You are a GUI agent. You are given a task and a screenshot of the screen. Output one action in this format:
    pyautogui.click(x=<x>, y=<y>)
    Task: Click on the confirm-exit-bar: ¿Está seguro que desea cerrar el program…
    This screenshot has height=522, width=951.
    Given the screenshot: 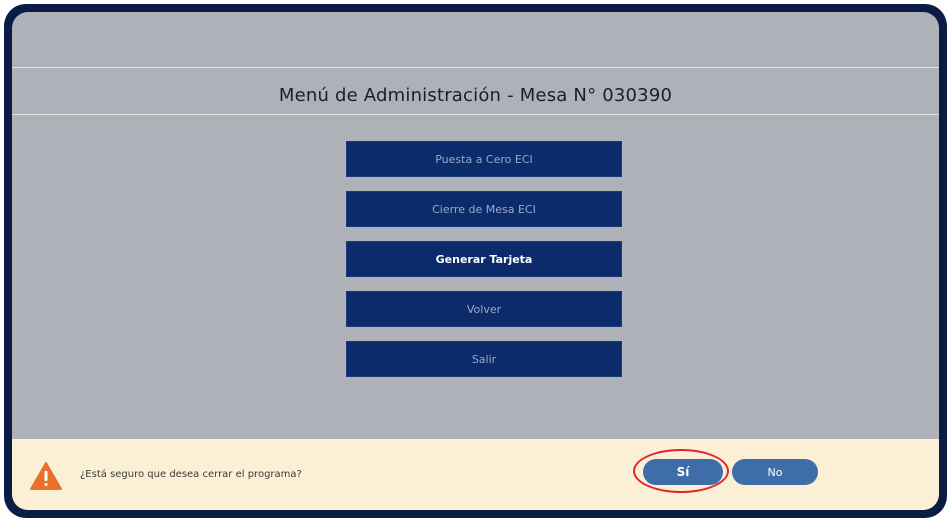 What is the action you would take?
    pyautogui.click(x=475, y=474)
    